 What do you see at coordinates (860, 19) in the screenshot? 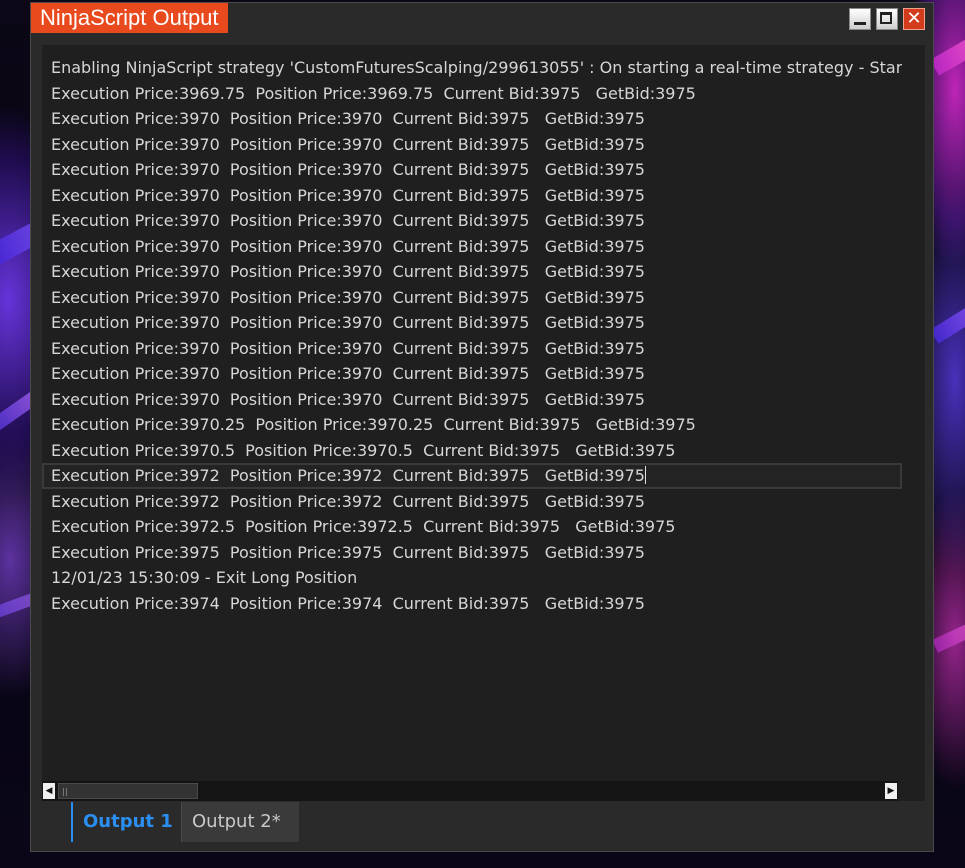
I see `minimize-button` at bounding box center [860, 19].